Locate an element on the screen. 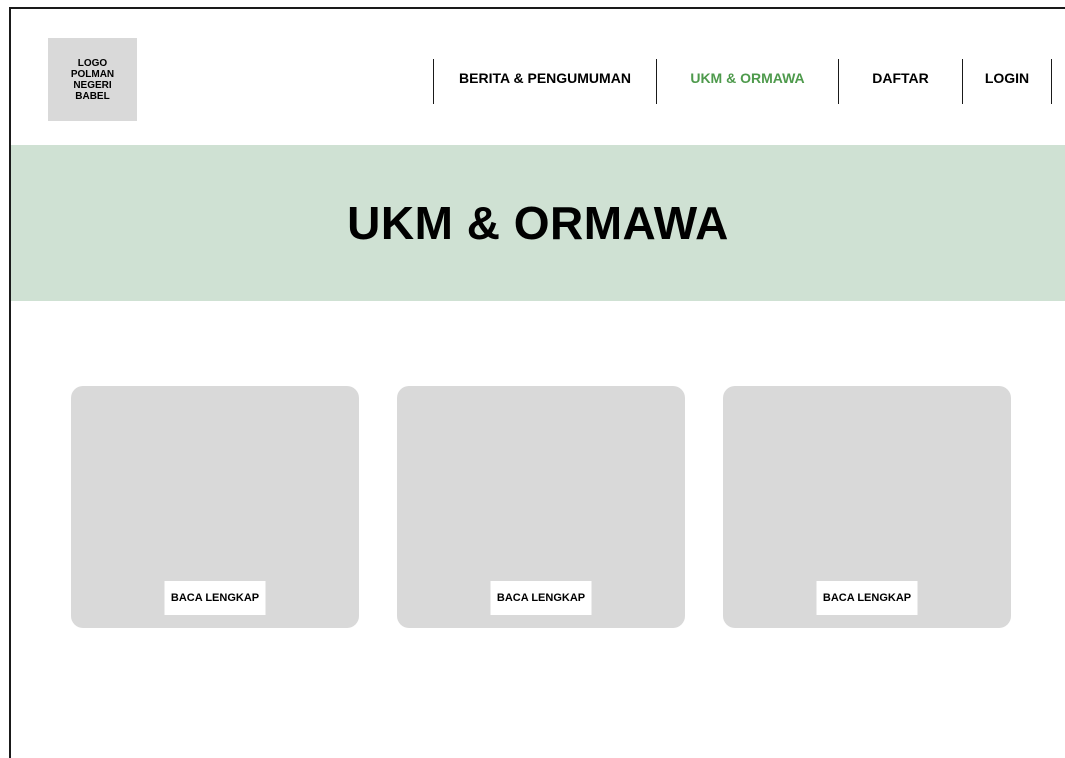  site-logo: LOGO POLMAN NEGERI BABEL is located at coordinates (92, 79).